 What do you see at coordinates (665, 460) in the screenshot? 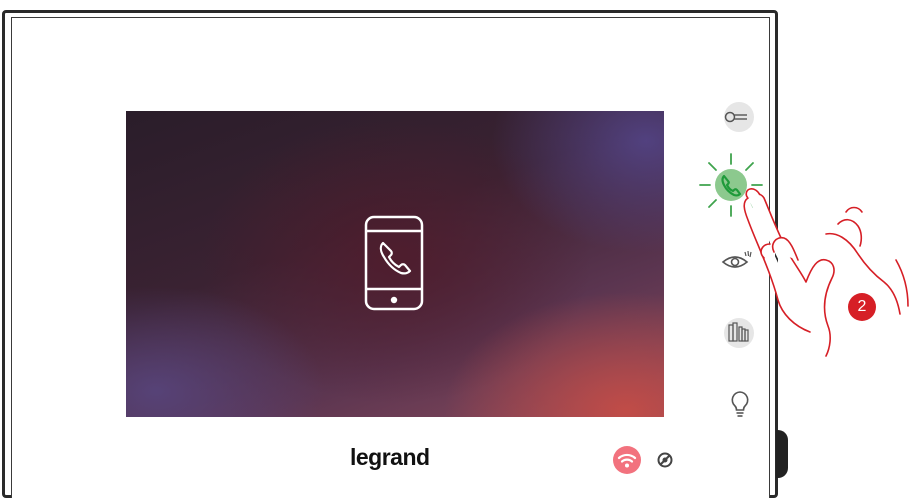
I see `mute-icon` at bounding box center [665, 460].